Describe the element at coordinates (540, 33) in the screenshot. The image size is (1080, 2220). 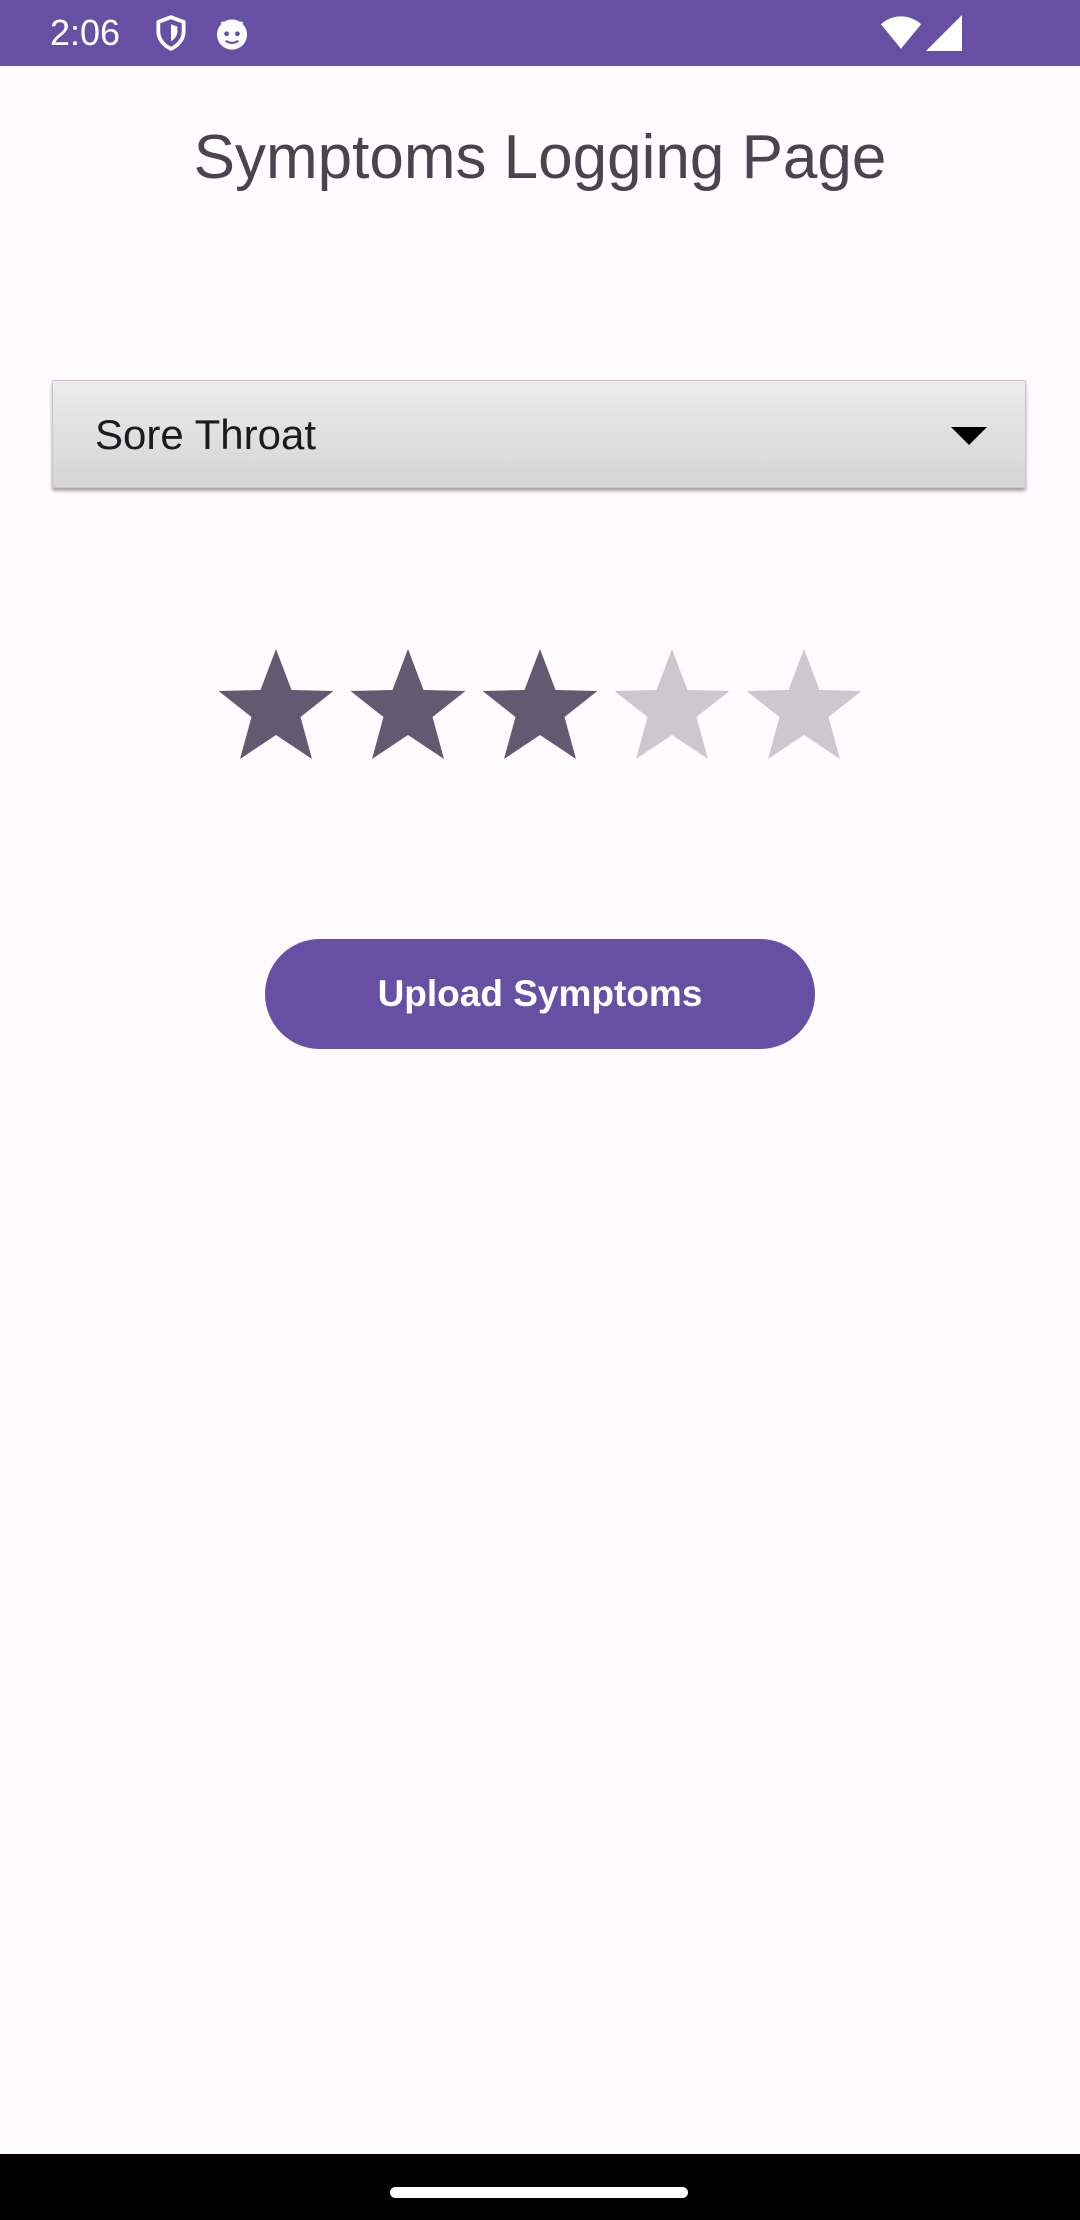
I see `status-bar: 2:06` at that location.